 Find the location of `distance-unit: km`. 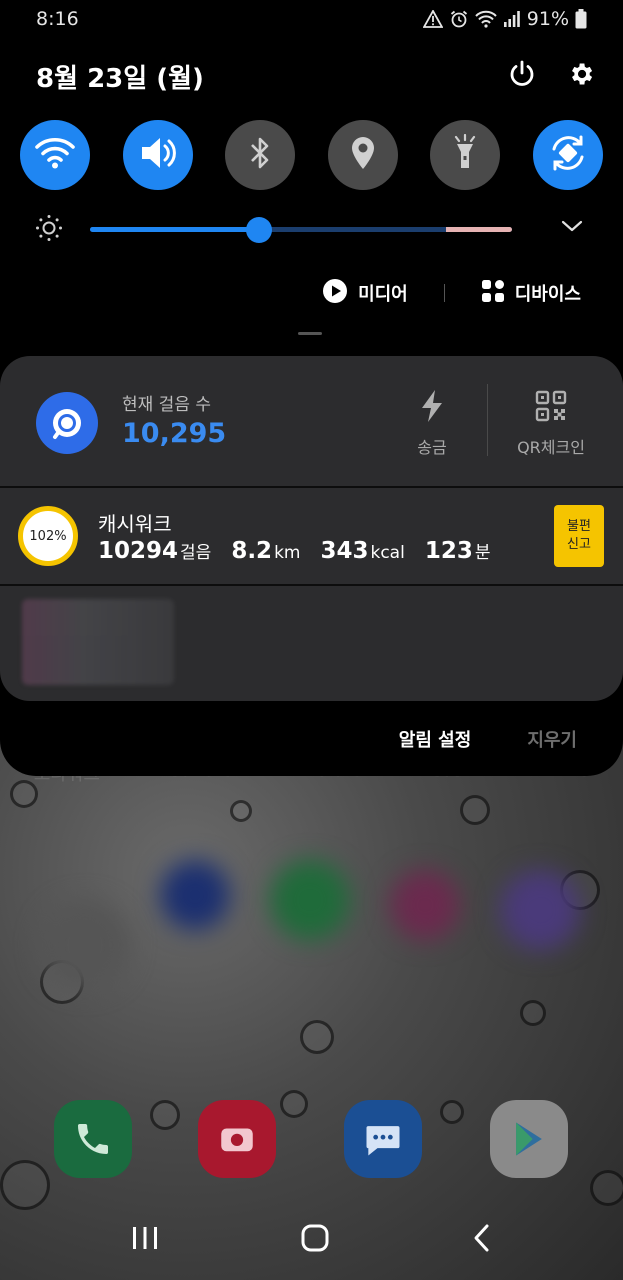

distance-unit: km is located at coordinates (287, 553).